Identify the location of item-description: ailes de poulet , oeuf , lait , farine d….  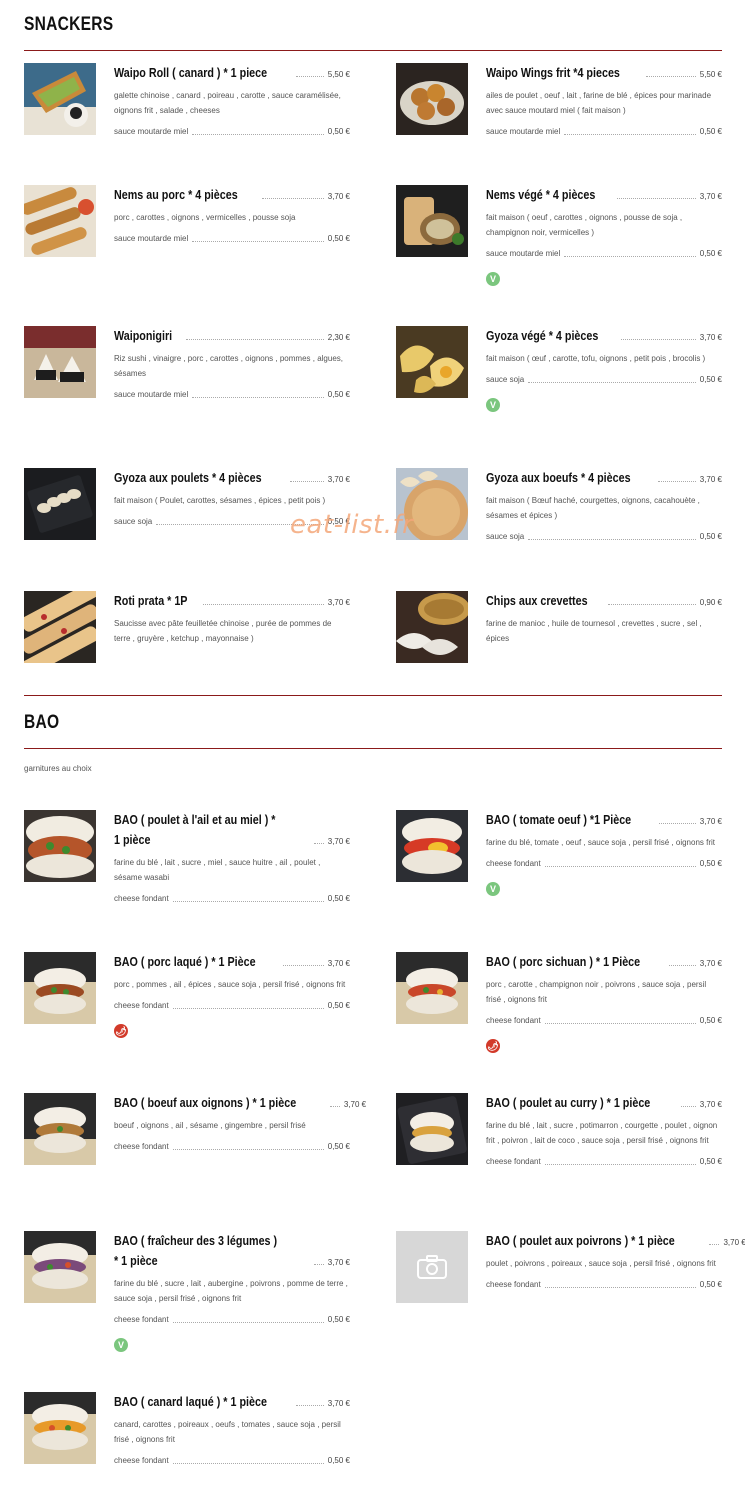
(599, 103).